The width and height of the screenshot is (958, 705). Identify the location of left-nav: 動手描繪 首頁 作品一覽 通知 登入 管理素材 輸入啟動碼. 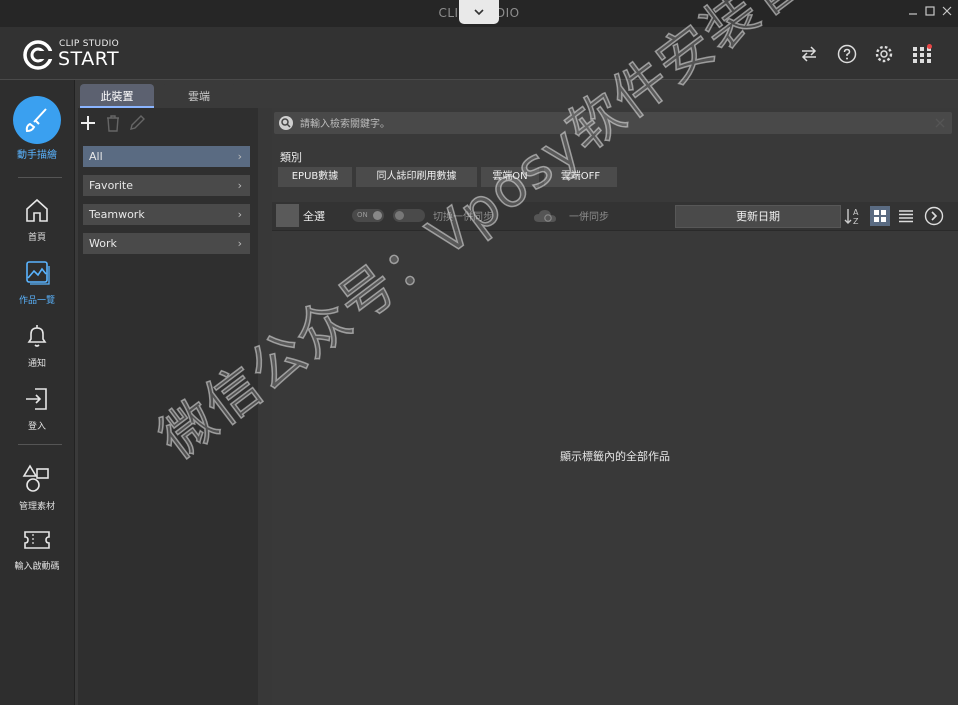
(37, 392).